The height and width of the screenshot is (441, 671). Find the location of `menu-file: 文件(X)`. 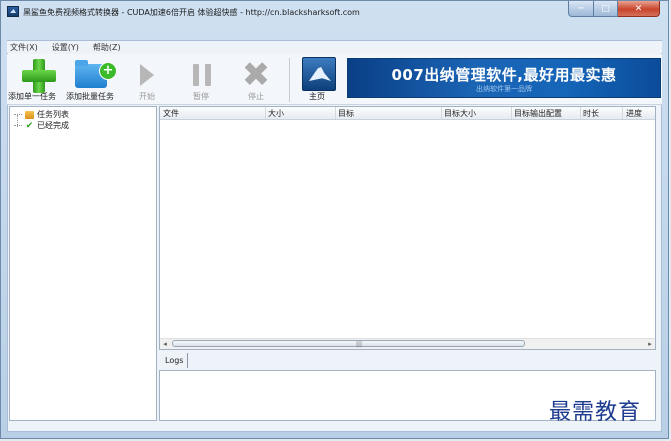

menu-file: 文件(X) is located at coordinates (24, 47).